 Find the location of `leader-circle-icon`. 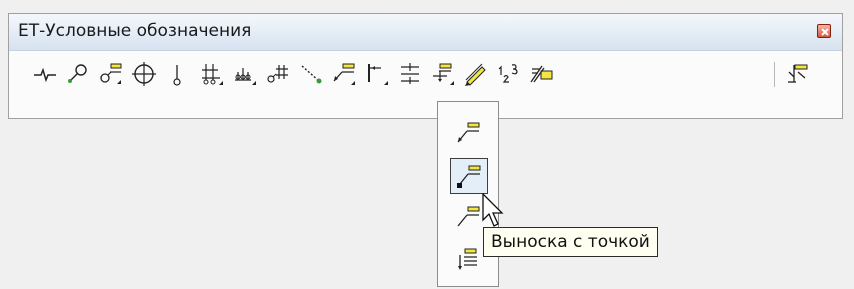

leader-circle-icon is located at coordinates (77, 73).